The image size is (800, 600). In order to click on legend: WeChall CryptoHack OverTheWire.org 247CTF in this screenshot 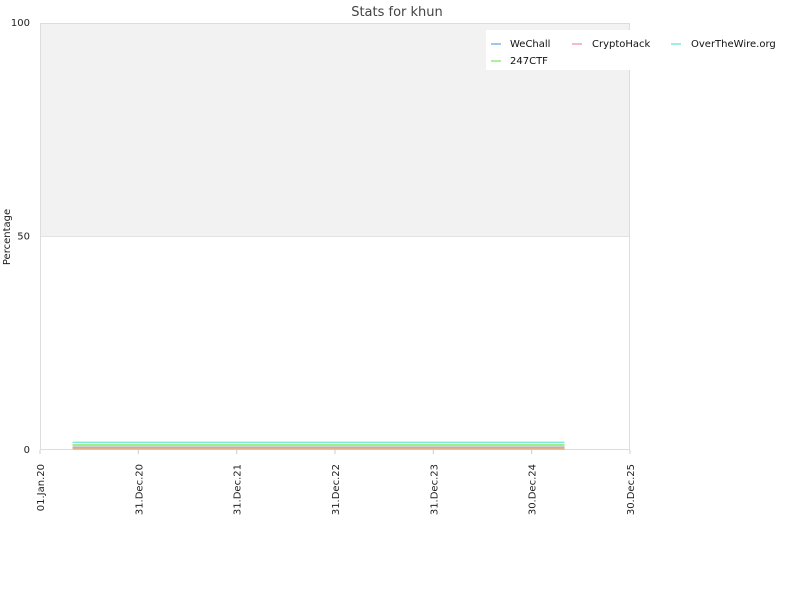, I will do `click(636, 50)`.